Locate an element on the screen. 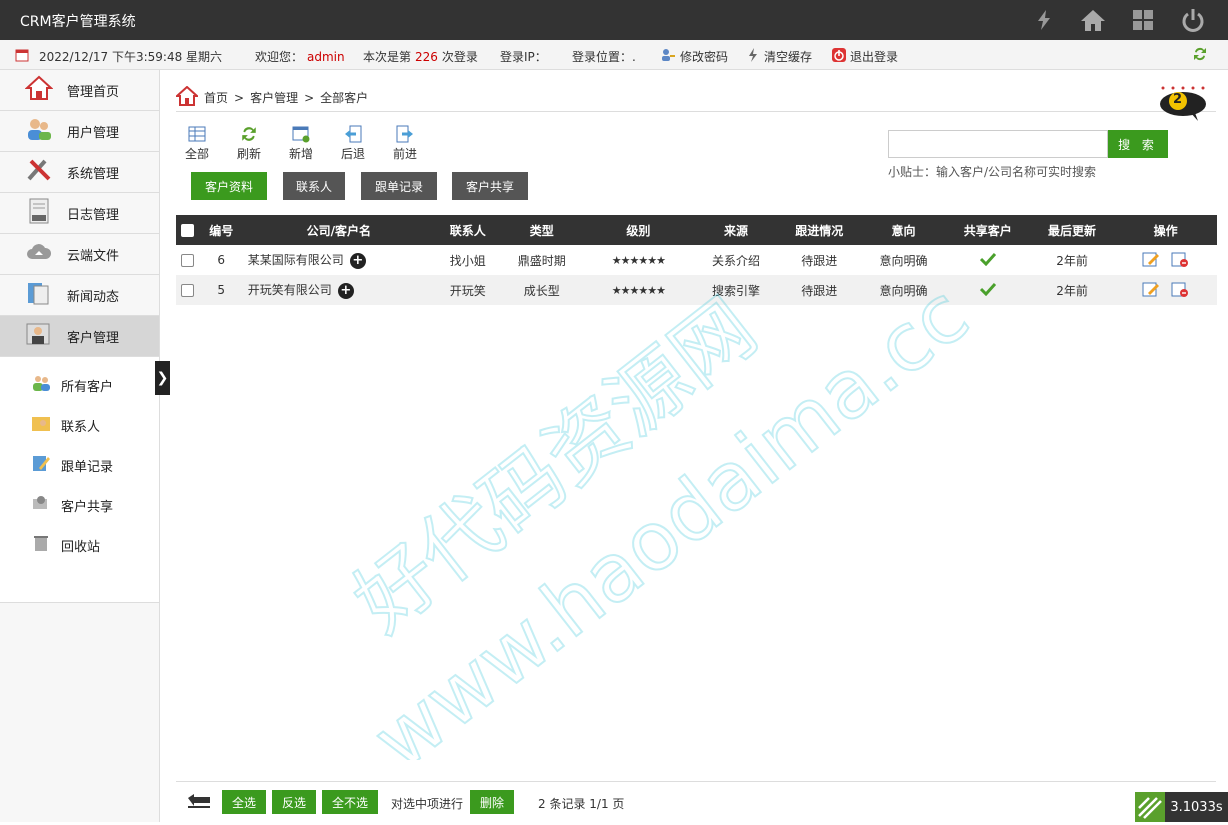 Image resolution: width=1228 pixels, height=825 pixels. col-intent: 意向 is located at coordinates (903, 230).